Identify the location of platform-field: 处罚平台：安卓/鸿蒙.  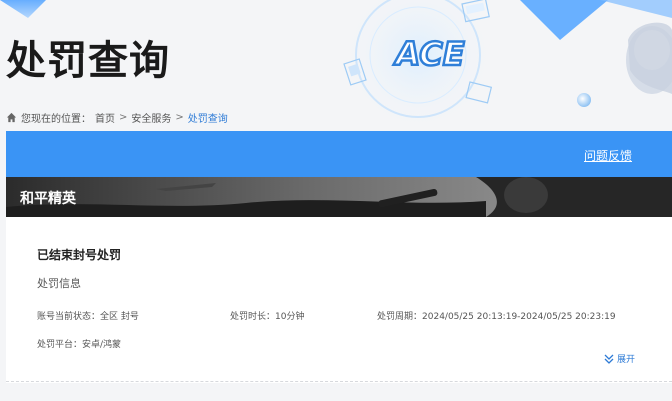
(79, 343).